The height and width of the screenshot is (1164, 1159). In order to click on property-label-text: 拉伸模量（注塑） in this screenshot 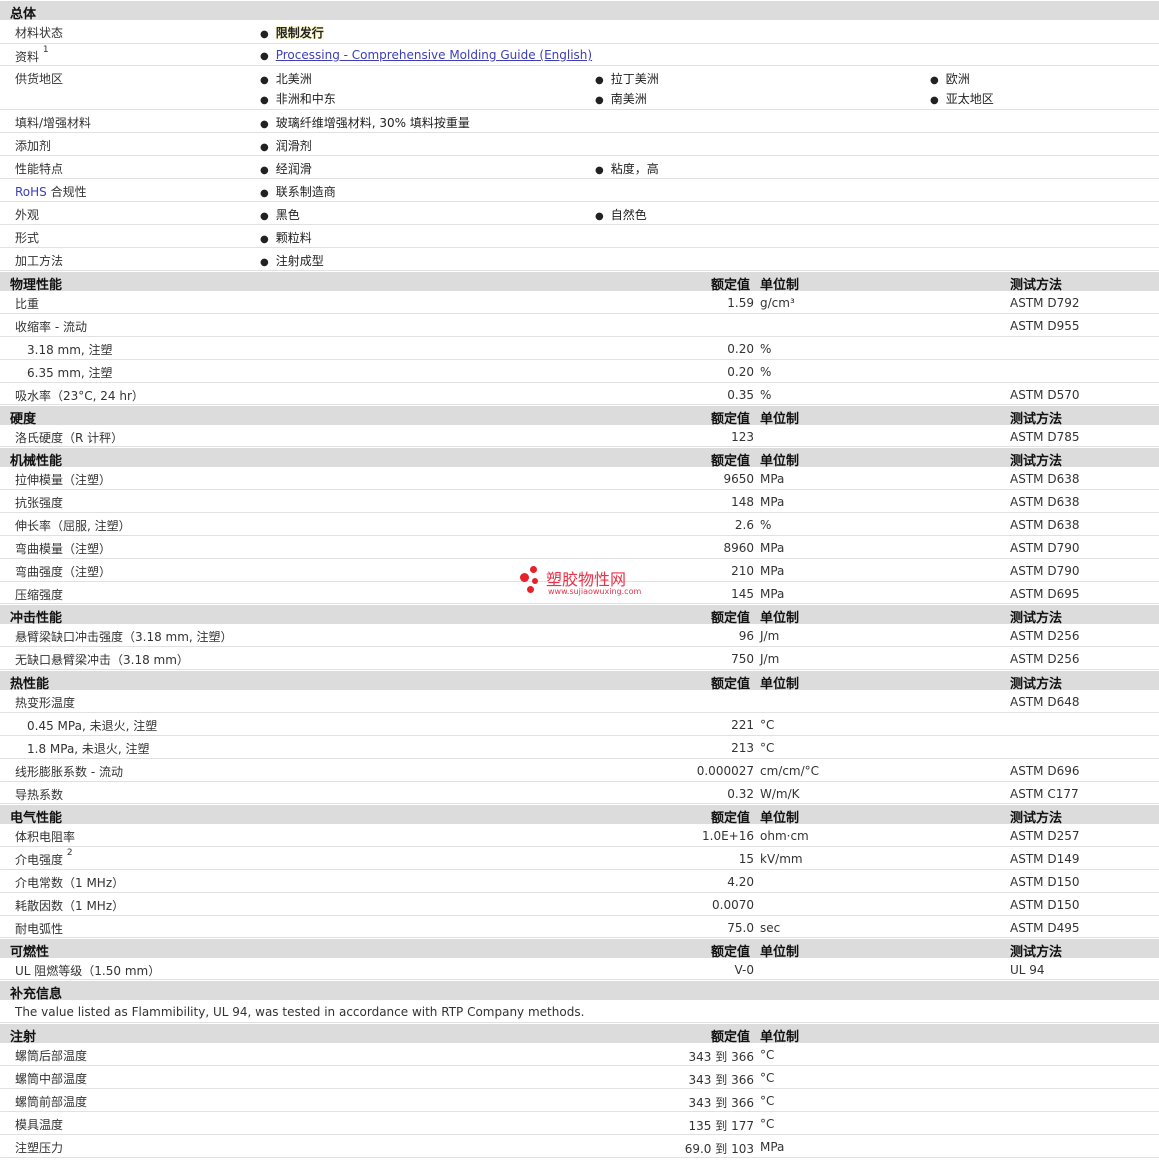, I will do `click(63, 480)`.